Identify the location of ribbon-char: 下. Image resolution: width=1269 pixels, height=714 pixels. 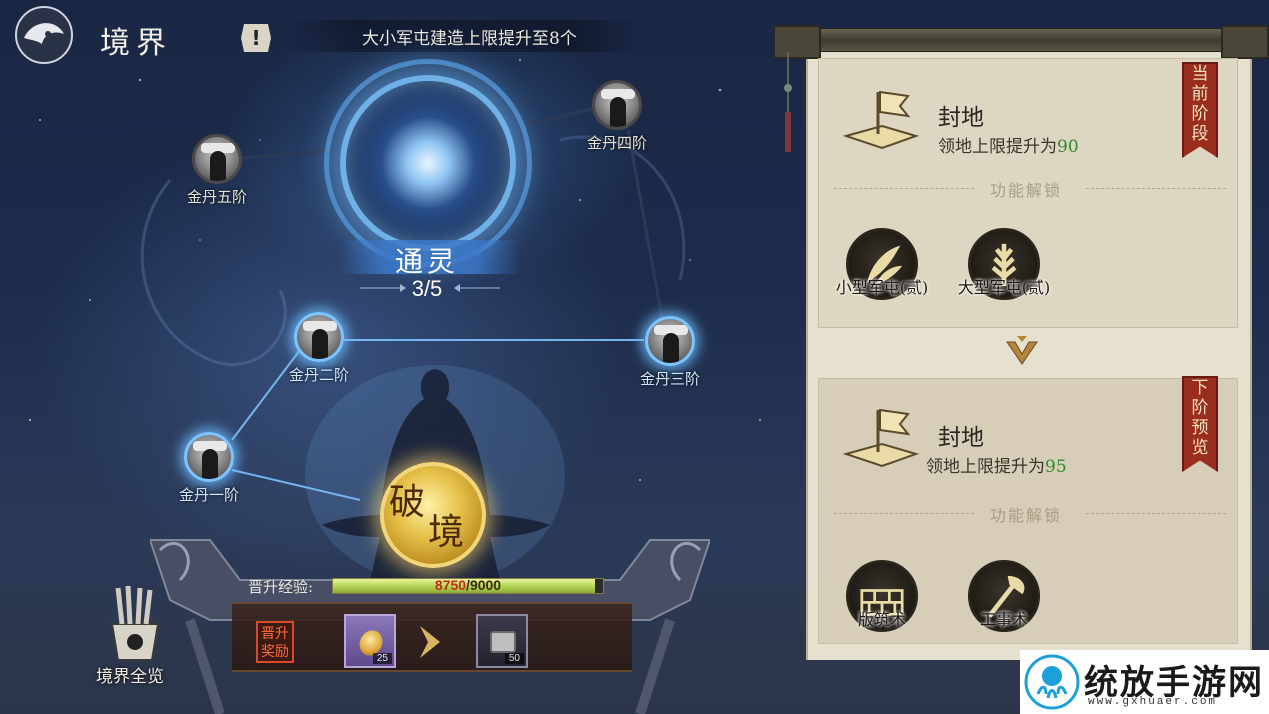
(1200, 388).